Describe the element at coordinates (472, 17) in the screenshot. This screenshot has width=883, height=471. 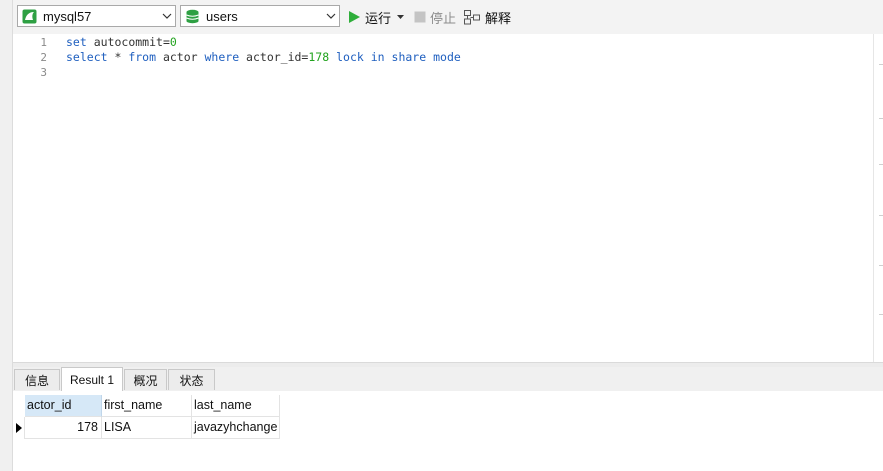
I see `explain-icon` at that location.